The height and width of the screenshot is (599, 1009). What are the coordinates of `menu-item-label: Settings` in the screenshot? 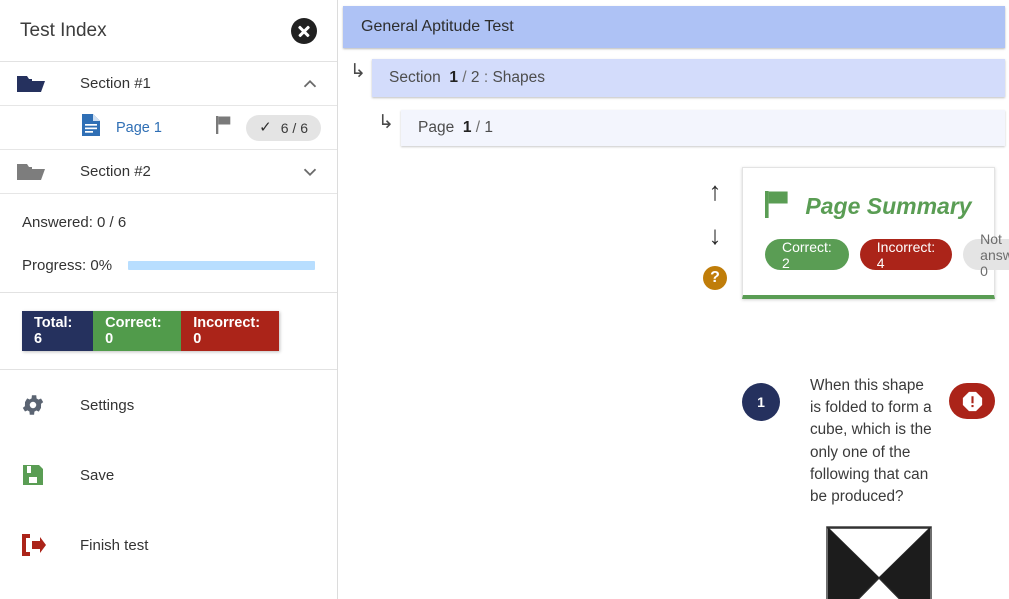 It's located at (107, 405).